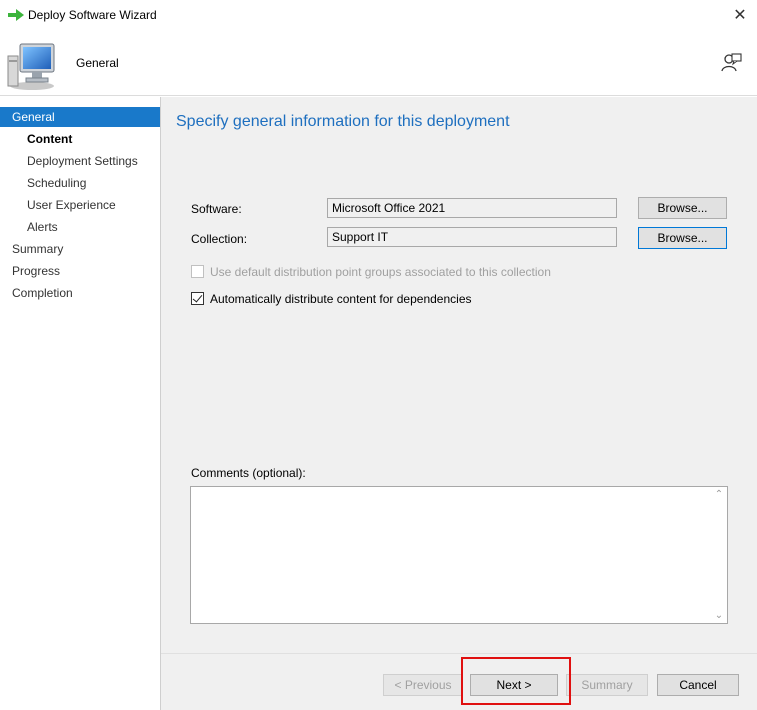 The height and width of the screenshot is (710, 757). Describe the element at coordinates (80, 227) in the screenshot. I see `nav-item-alerts: Alerts` at that location.